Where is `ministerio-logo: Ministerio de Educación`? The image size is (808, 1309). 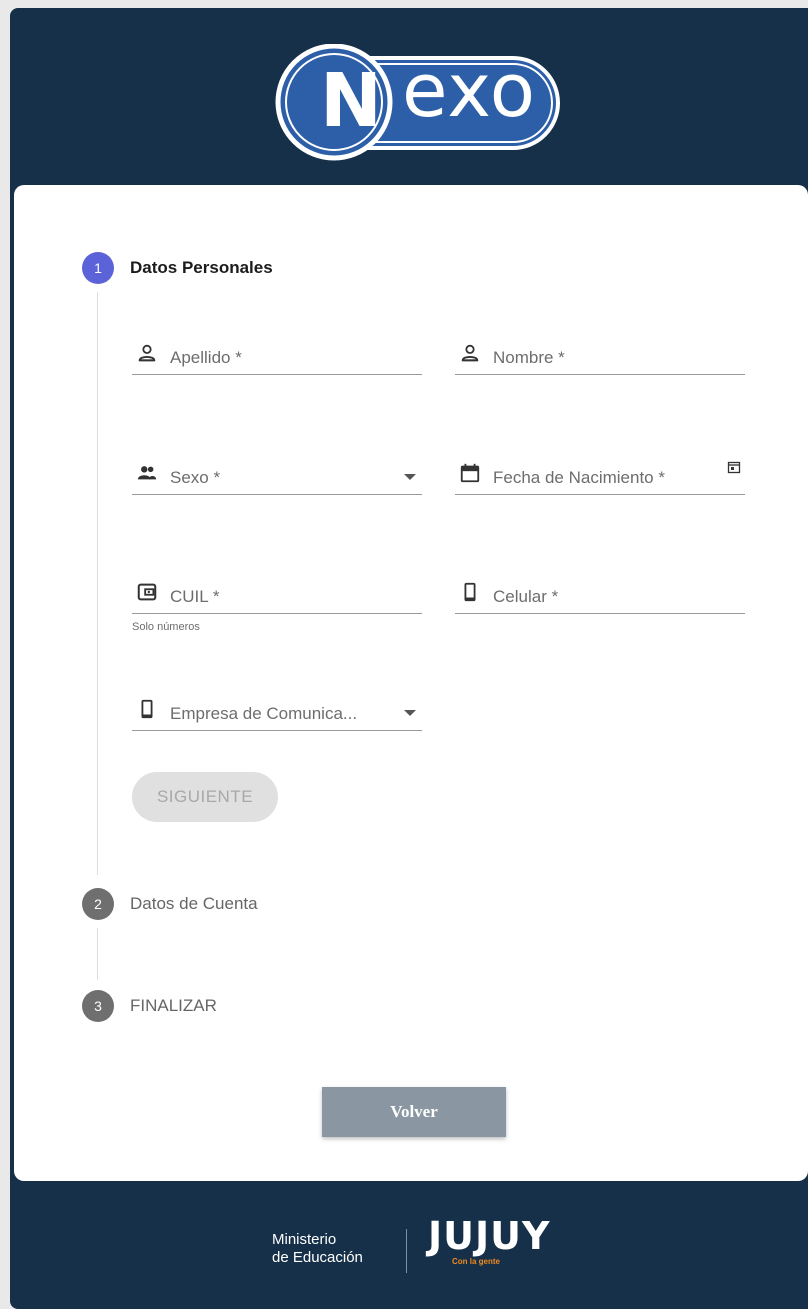
ministerio-logo: Ministerio de Educación is located at coordinates (317, 1249).